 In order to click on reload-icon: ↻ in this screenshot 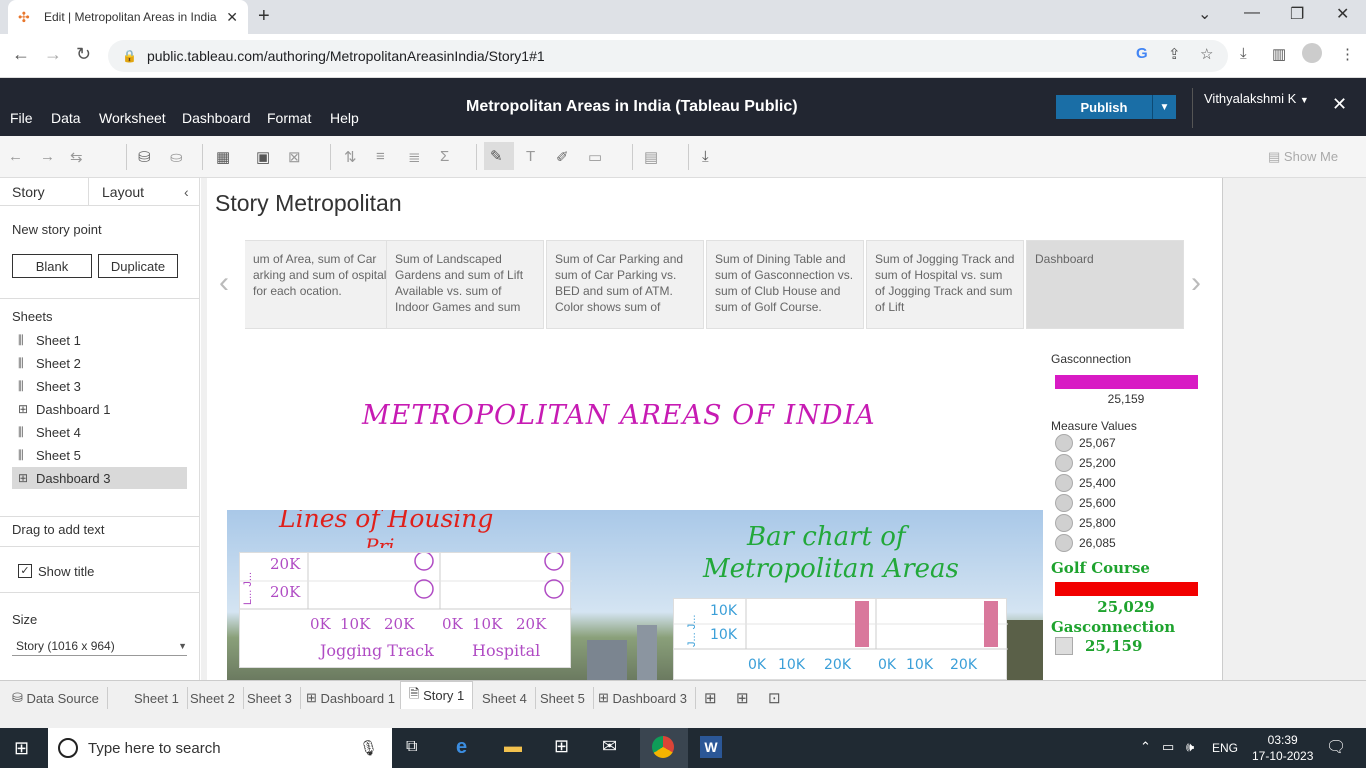, I will do `click(83, 54)`.